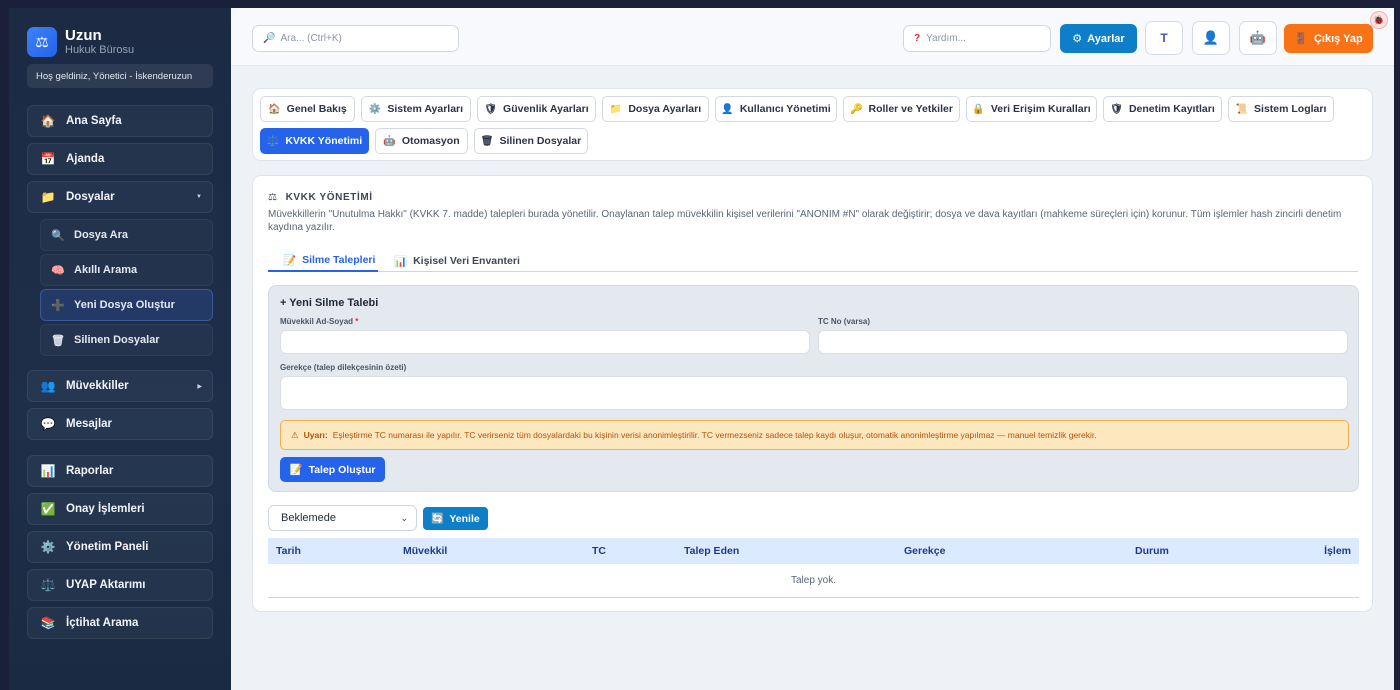 The height and width of the screenshot is (690, 1400). I want to click on profile-button: 👤, so click(1211, 38).